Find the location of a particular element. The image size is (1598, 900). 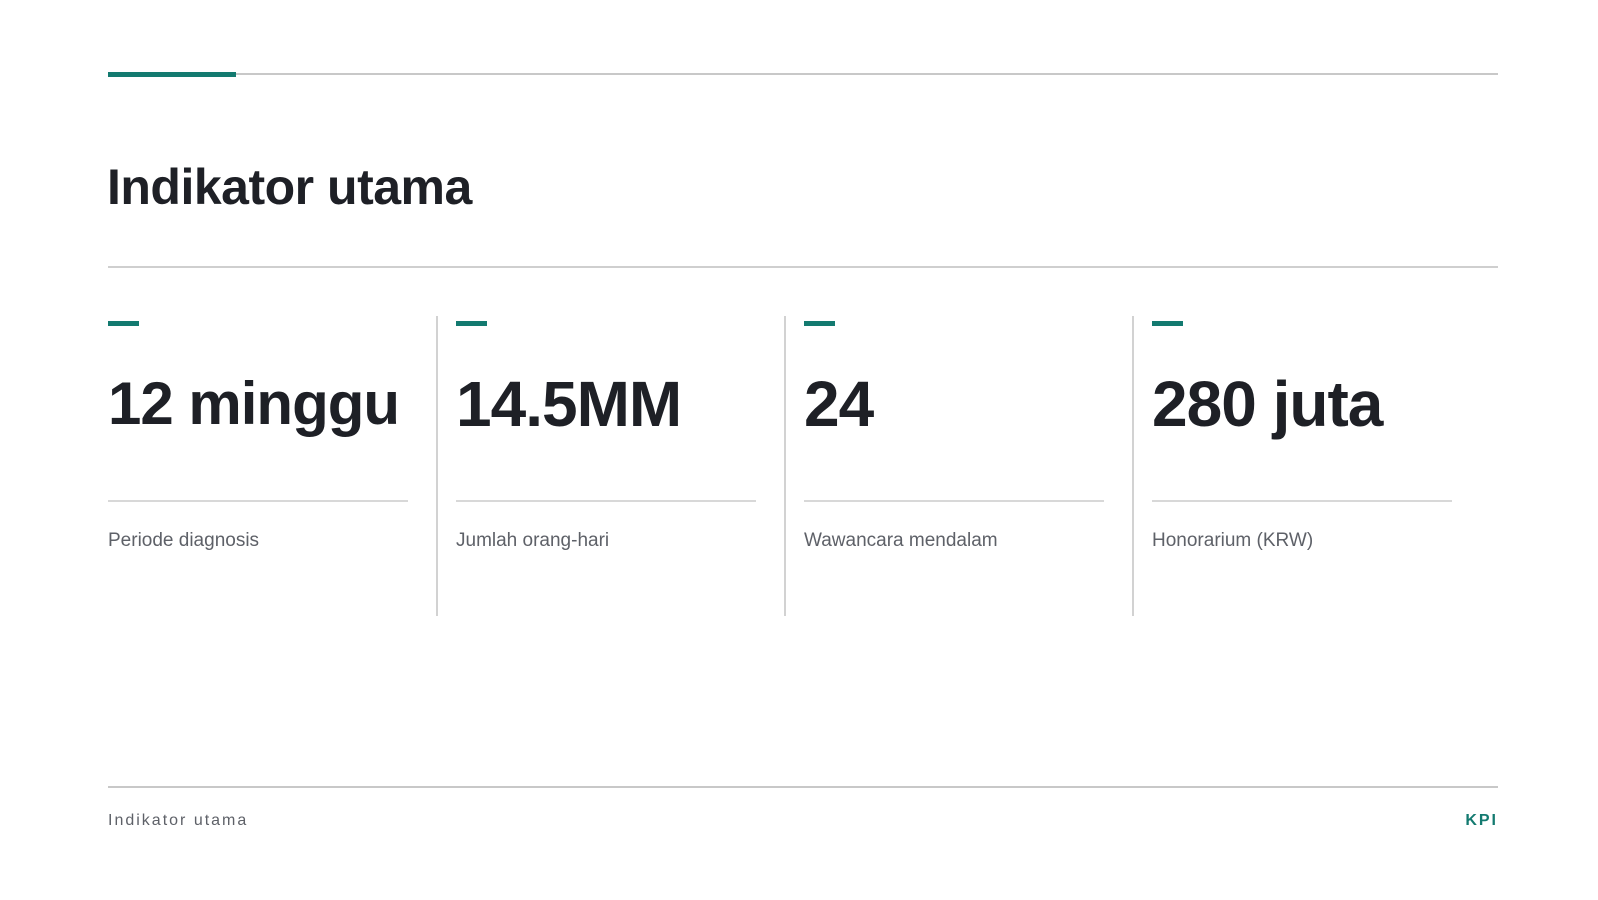

kpi-label: Wawancara mendalam is located at coordinates (901, 540).